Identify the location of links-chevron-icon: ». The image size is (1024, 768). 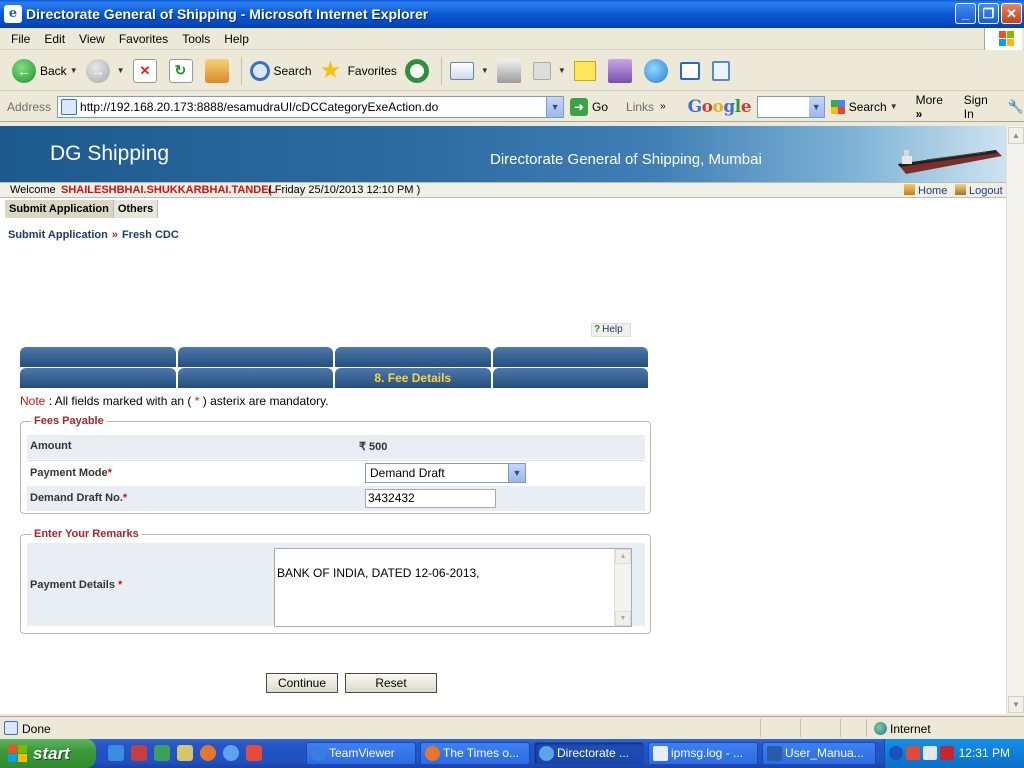
(663, 106).